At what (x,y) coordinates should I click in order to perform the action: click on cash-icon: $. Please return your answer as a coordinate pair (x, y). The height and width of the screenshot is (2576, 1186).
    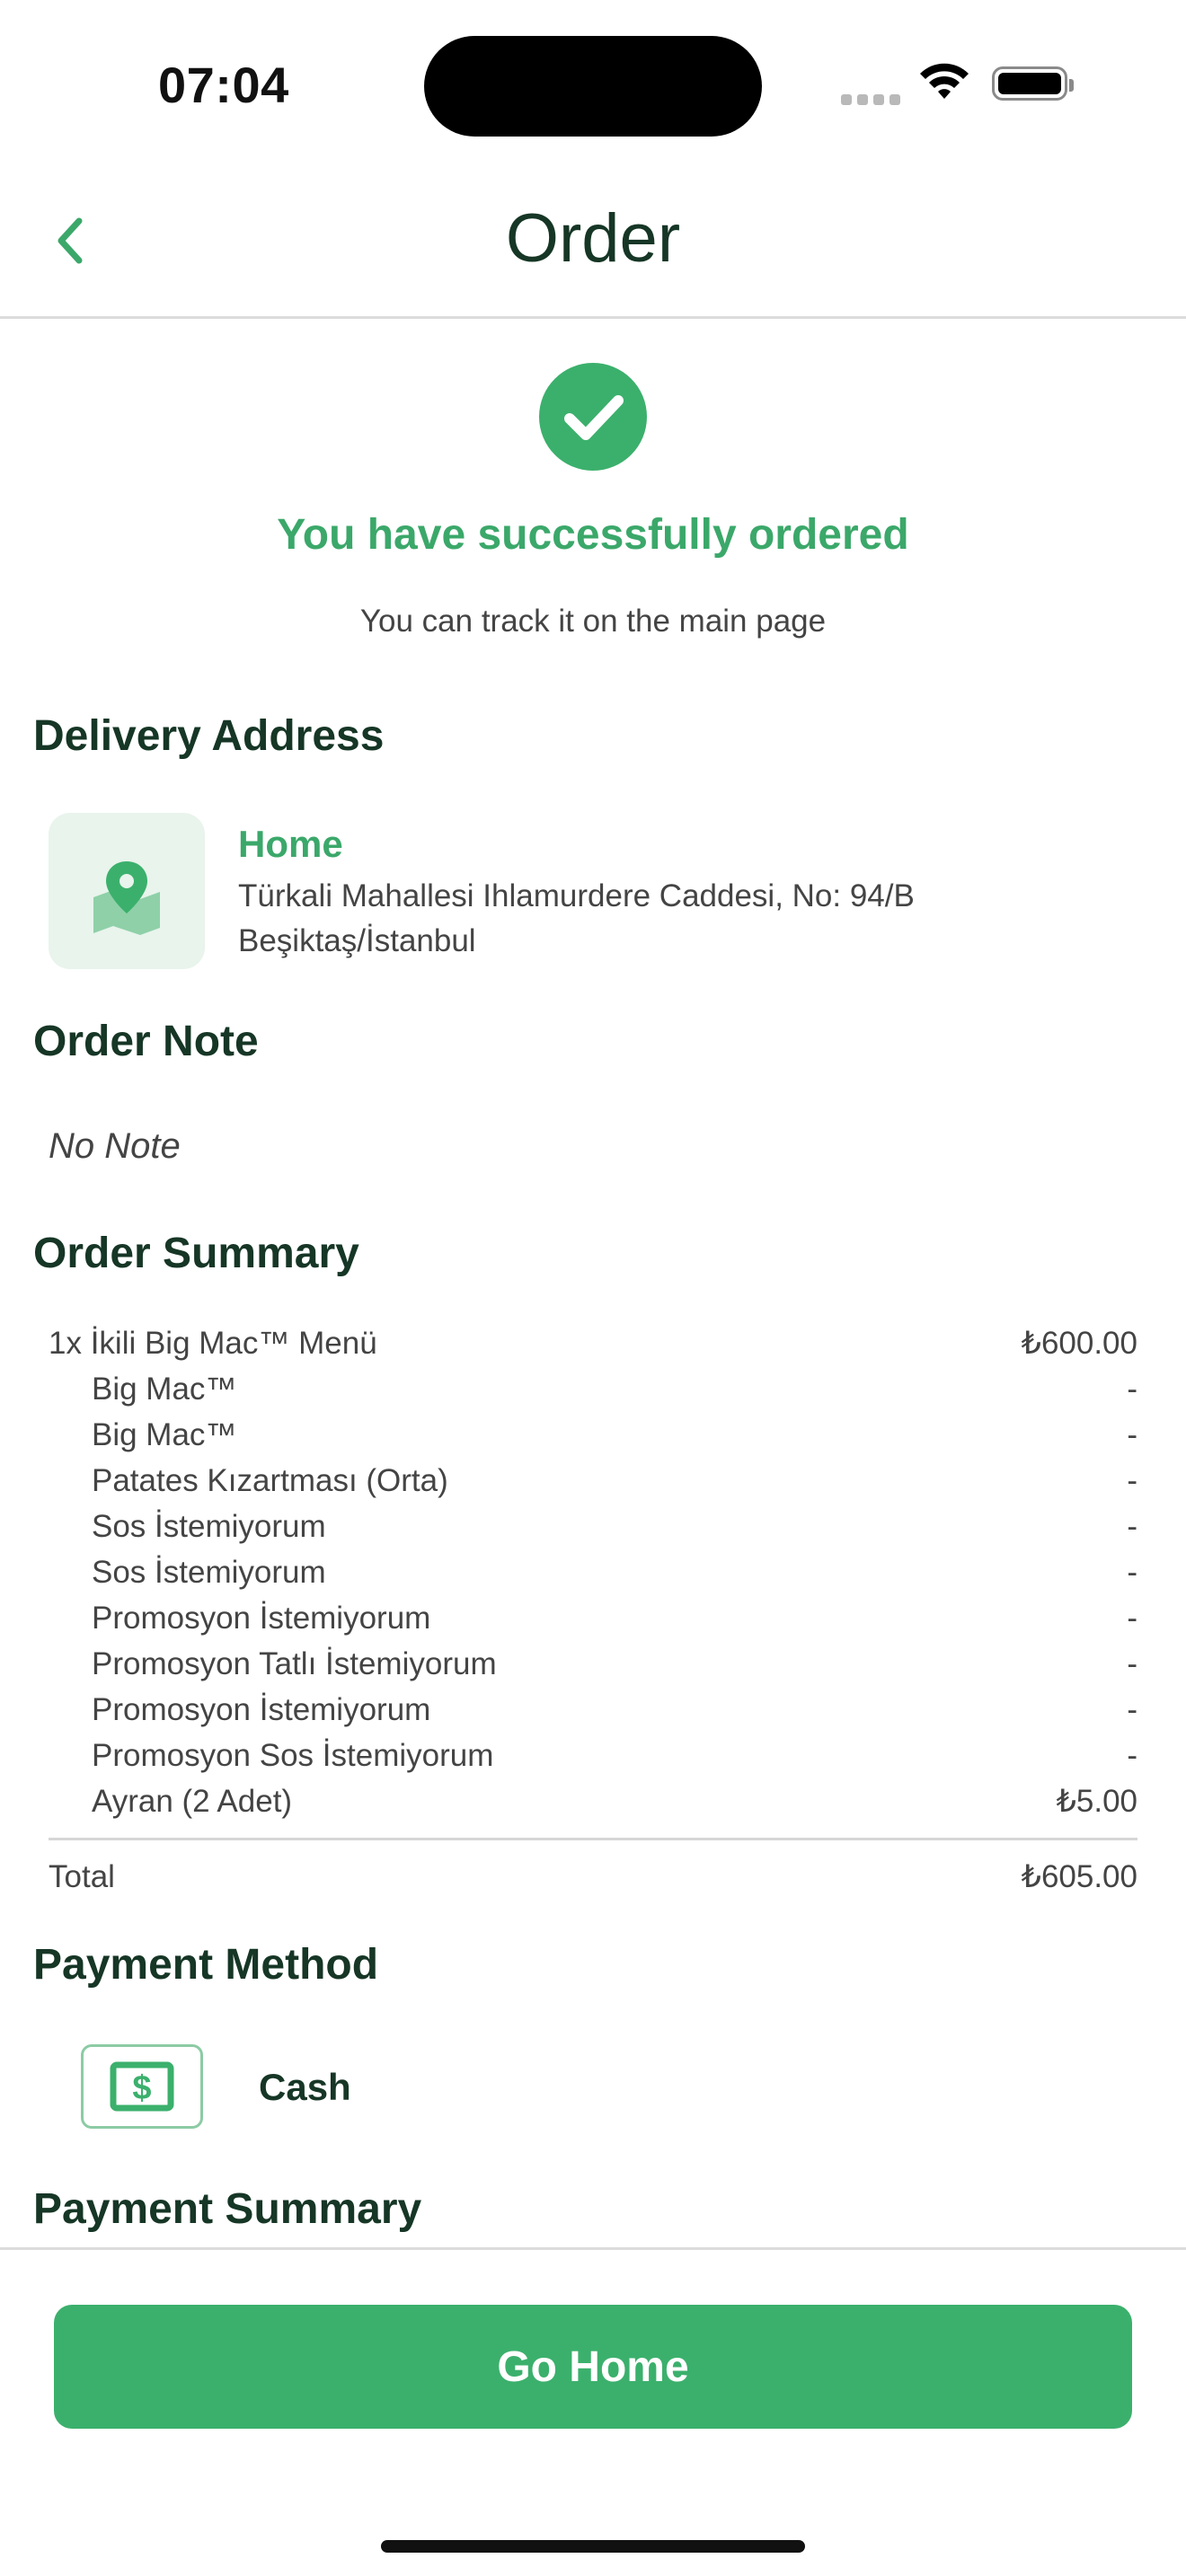
    Looking at the image, I should click on (142, 2086).